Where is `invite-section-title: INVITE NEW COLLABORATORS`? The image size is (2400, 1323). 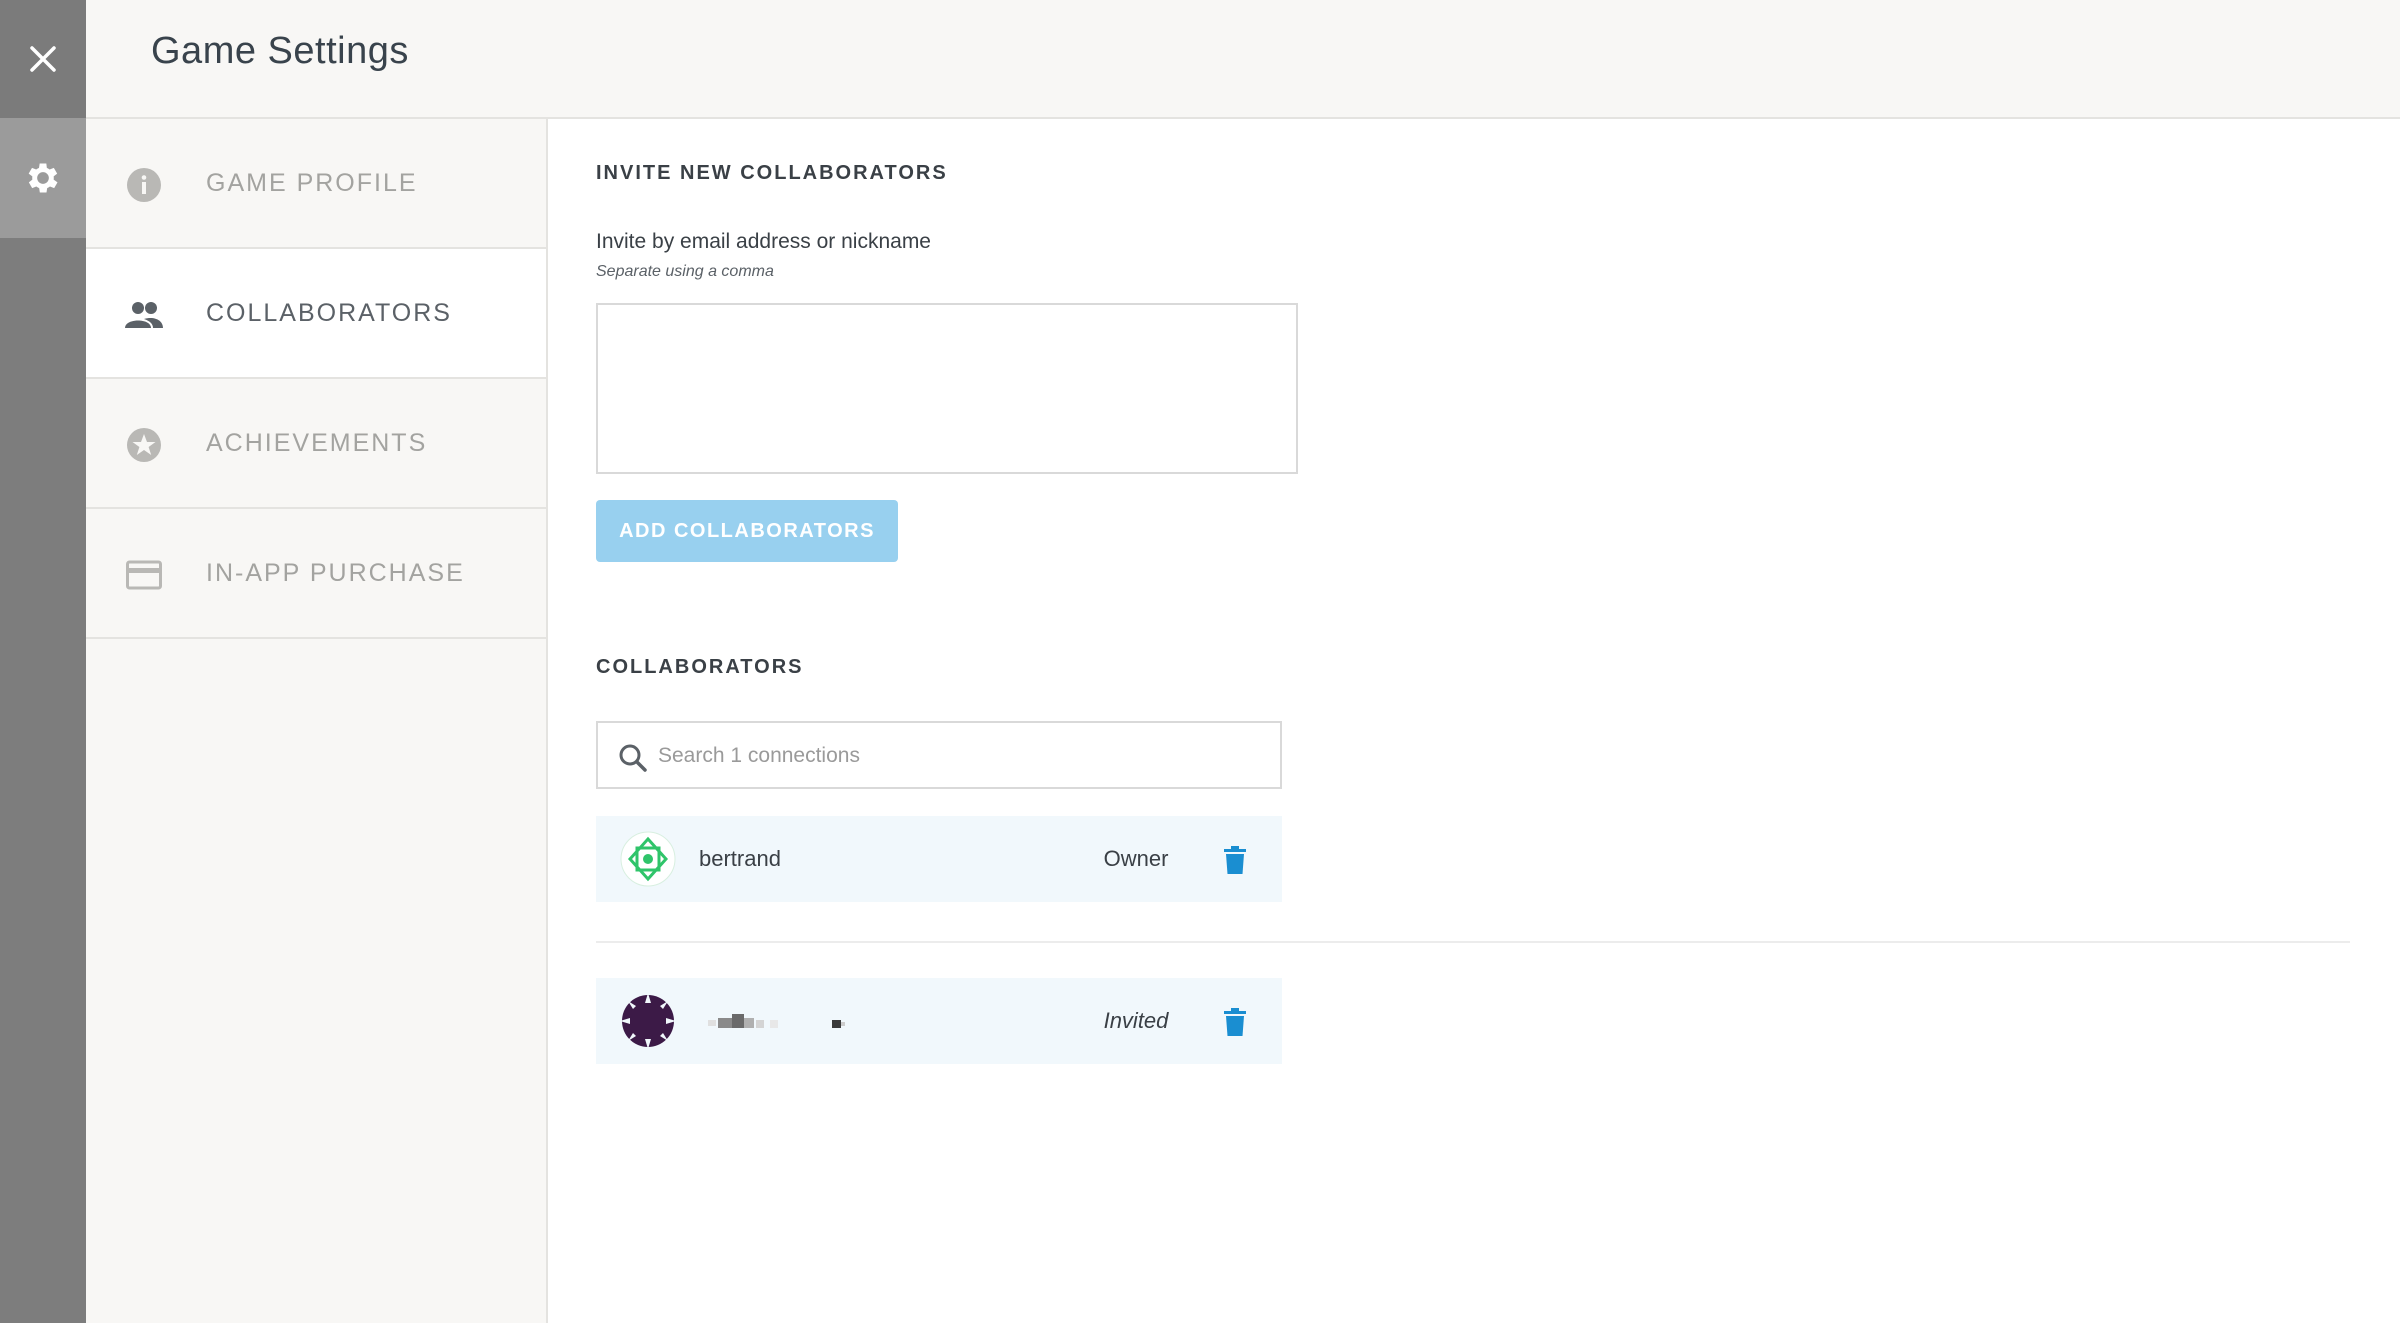 invite-section-title: INVITE NEW COLLABORATORS is located at coordinates (772, 173).